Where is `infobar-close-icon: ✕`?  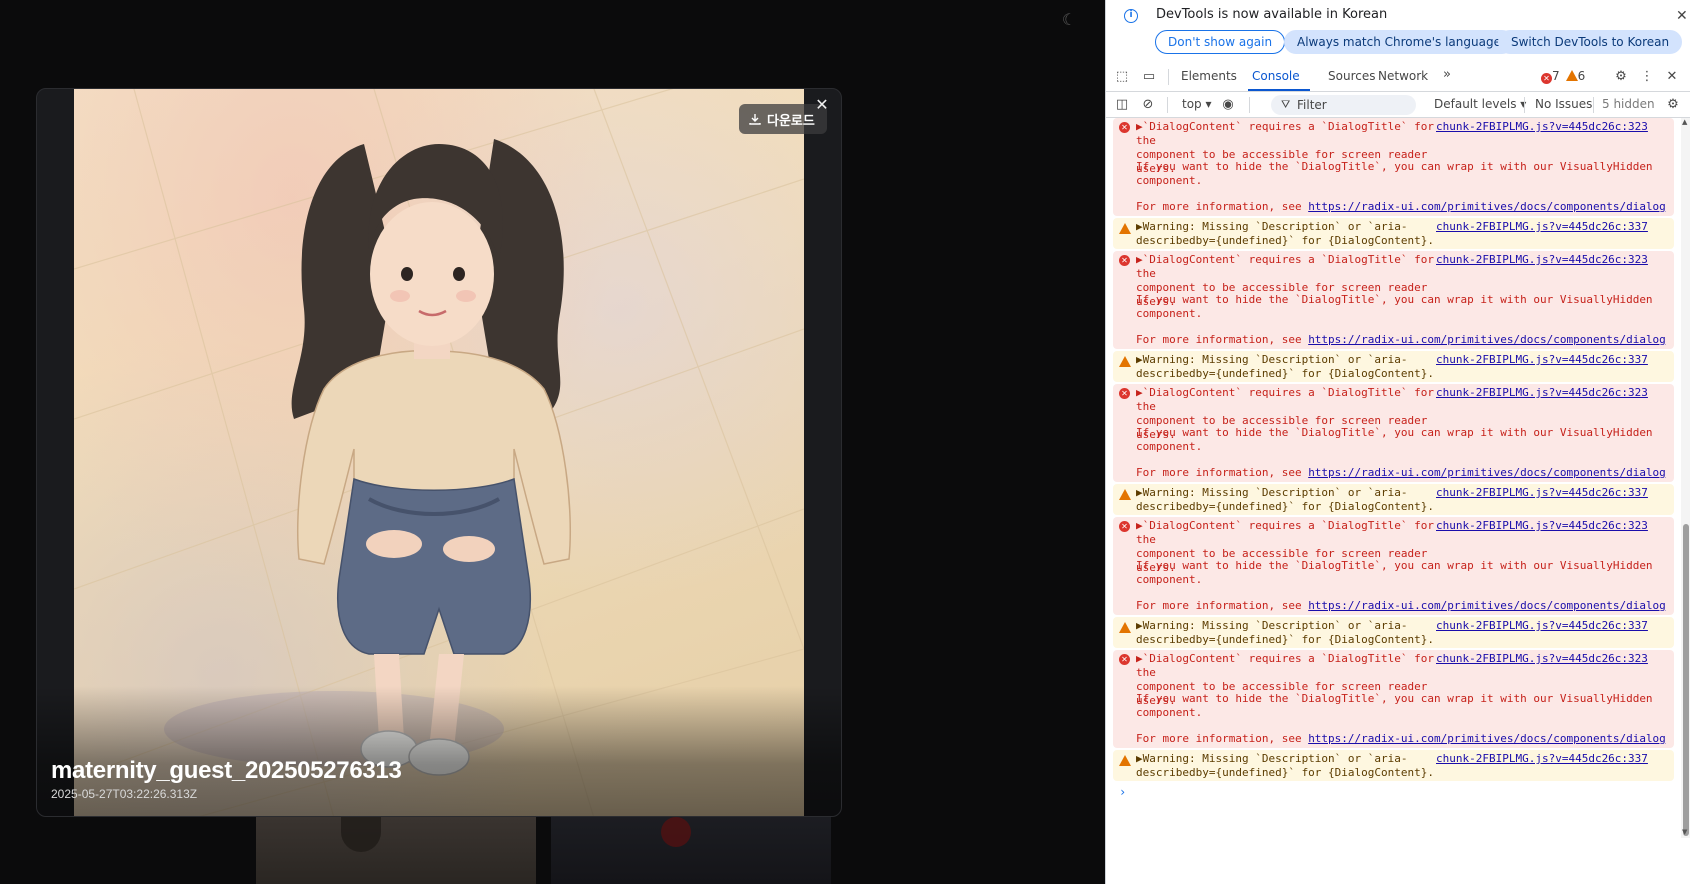
infobar-close-icon: ✕ is located at coordinates (1682, 16).